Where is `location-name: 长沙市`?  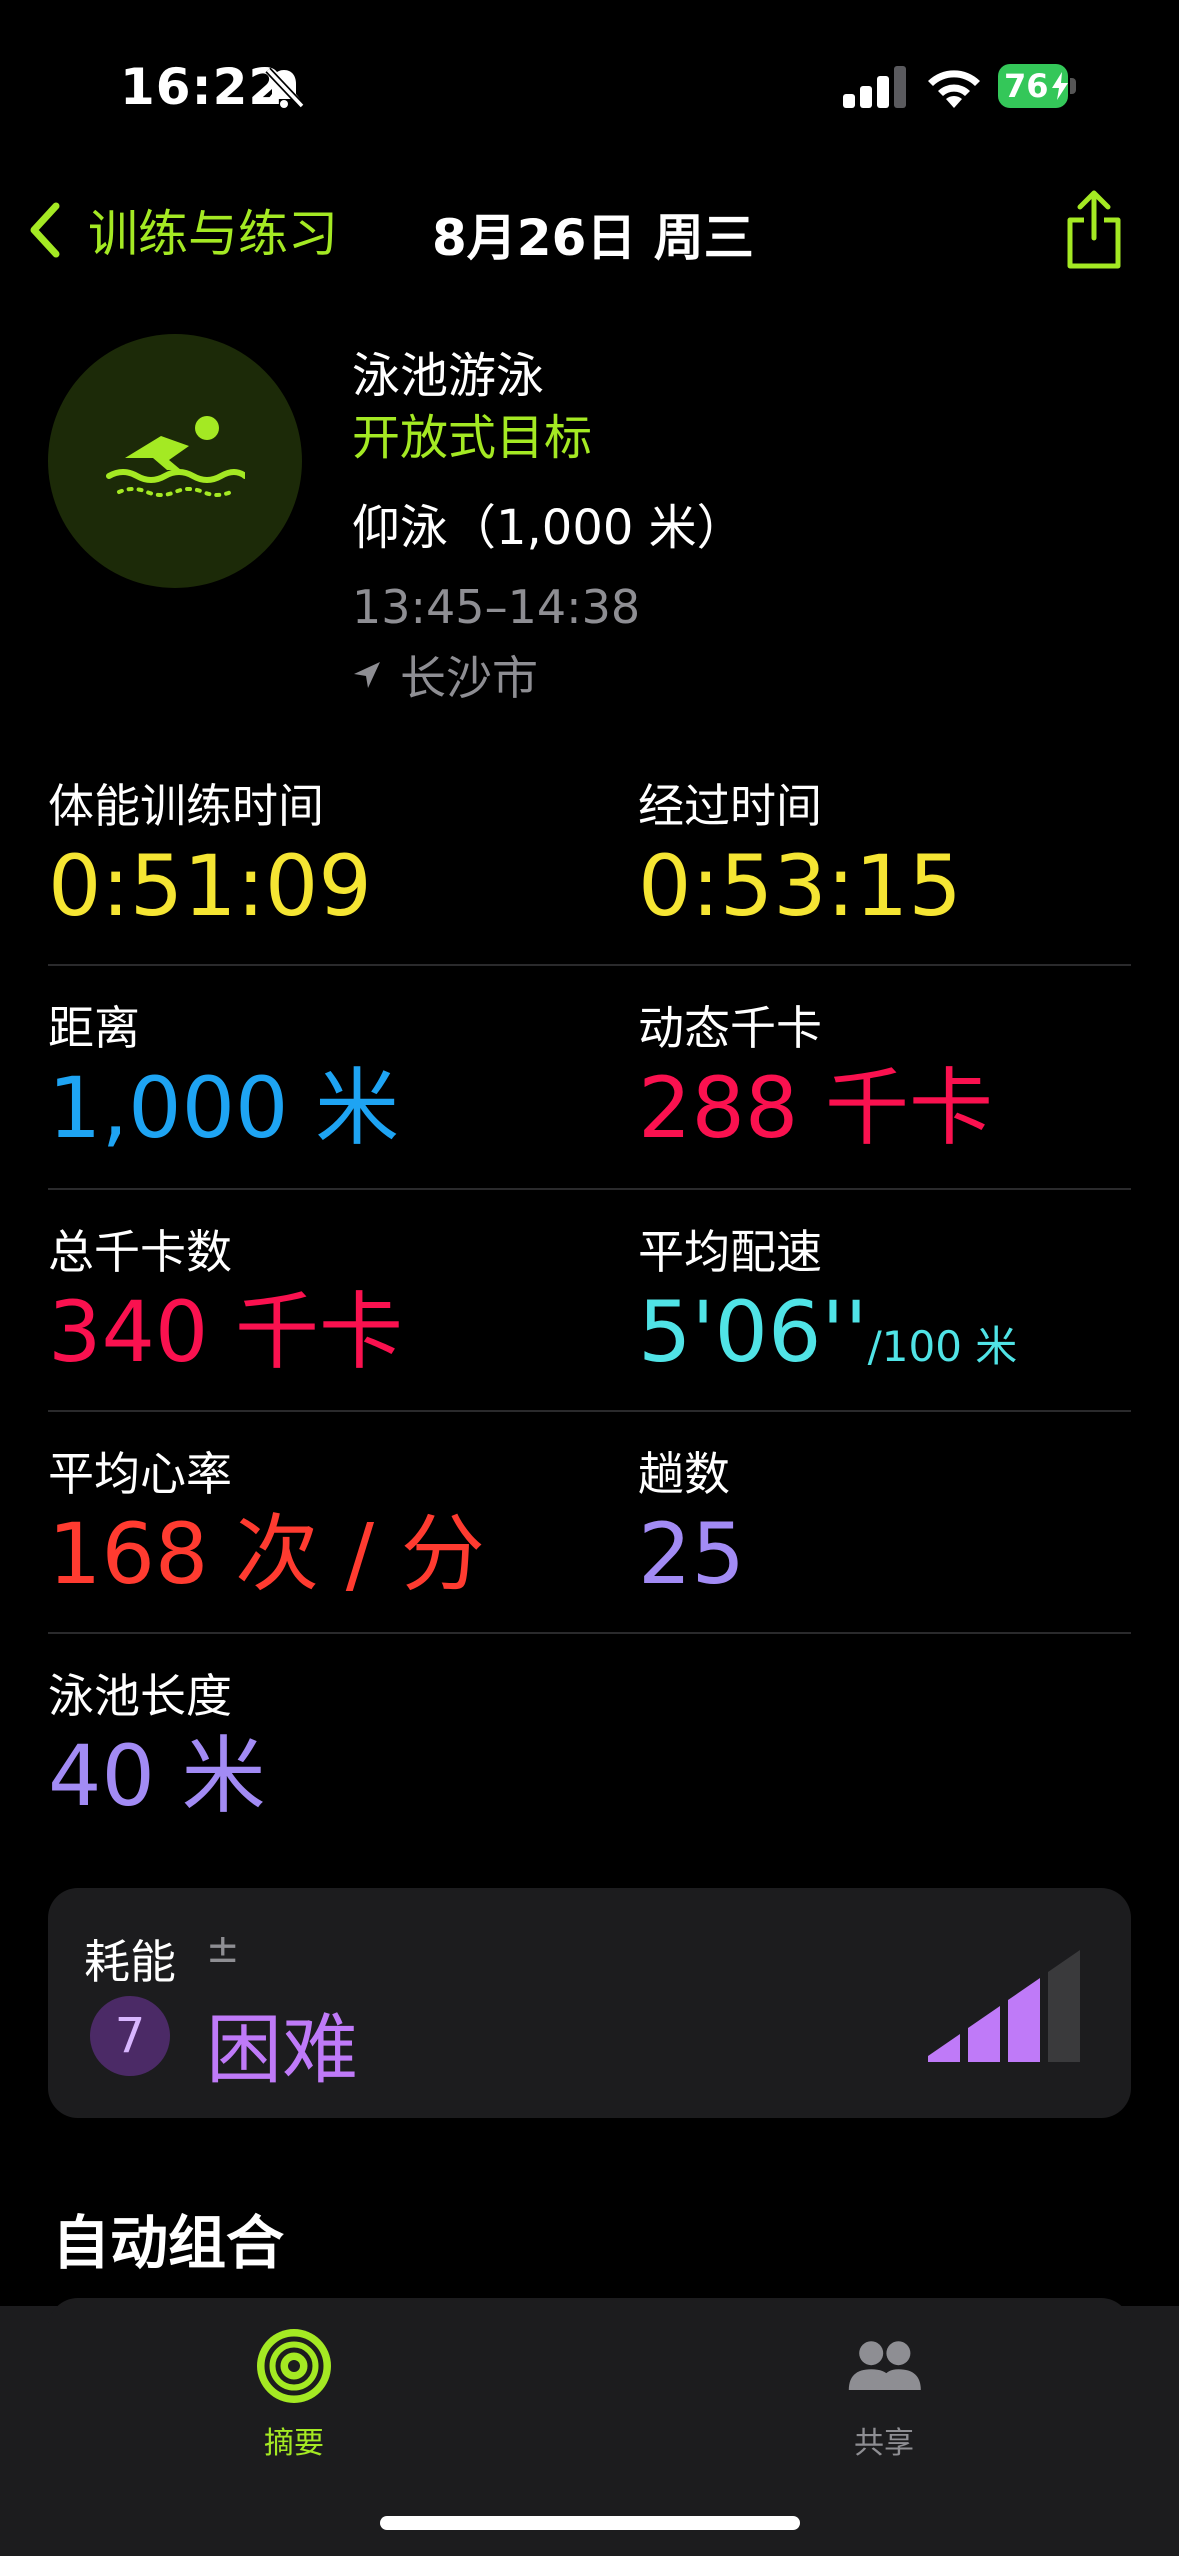 location-name: 长沙市 is located at coordinates (469, 678).